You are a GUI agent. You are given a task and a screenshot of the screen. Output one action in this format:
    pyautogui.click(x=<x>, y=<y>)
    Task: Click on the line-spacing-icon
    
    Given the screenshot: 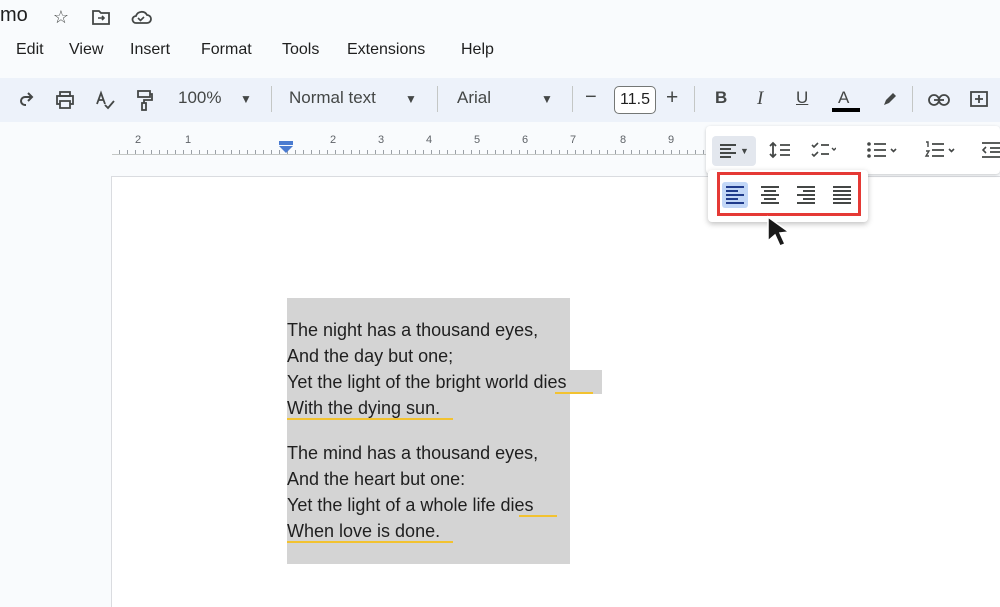 What is the action you would take?
    pyautogui.click(x=780, y=152)
    